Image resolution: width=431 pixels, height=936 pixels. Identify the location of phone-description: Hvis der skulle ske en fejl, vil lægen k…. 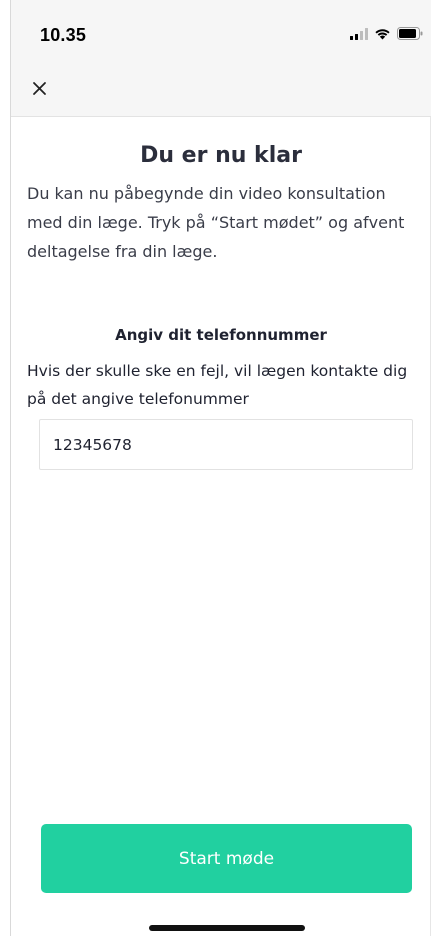
(217, 385).